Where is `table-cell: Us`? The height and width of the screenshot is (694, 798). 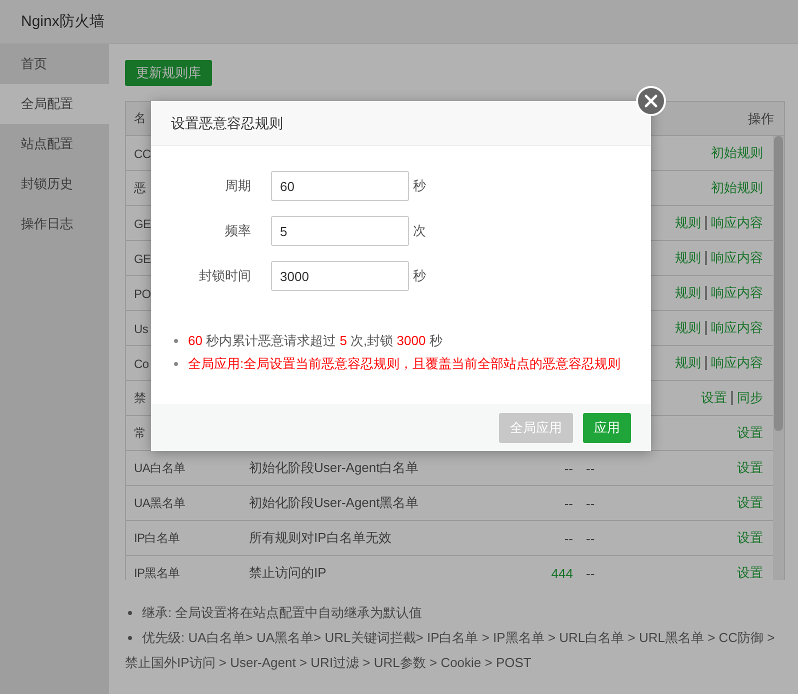 table-cell: Us is located at coordinates (141, 329).